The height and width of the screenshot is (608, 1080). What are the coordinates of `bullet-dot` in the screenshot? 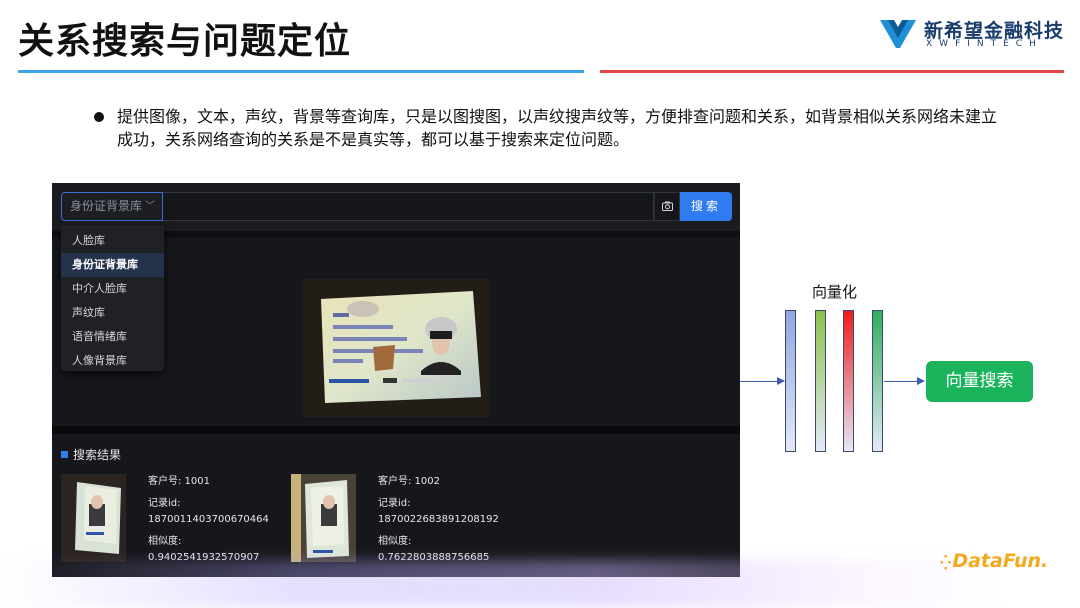 It's located at (99, 117).